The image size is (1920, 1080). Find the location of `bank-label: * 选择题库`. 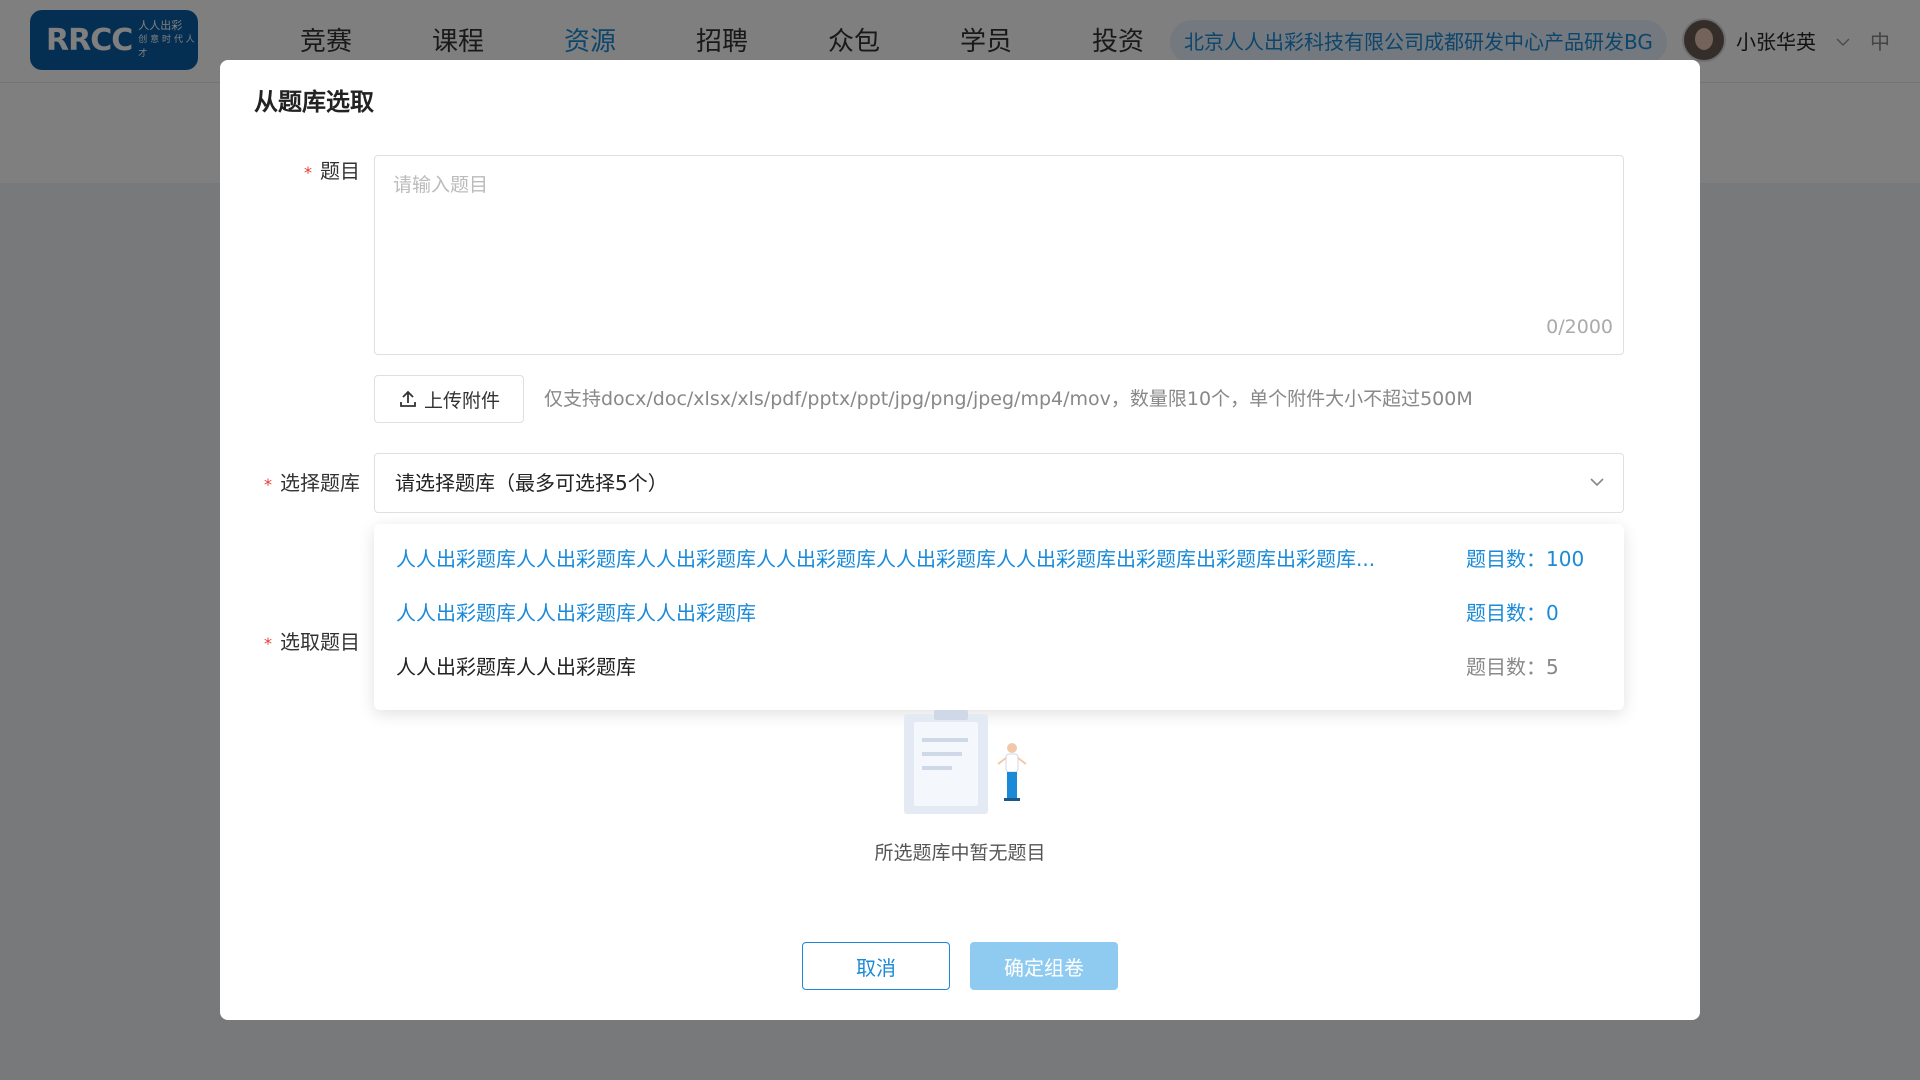

bank-label: * 选择题库 is located at coordinates (290, 484).